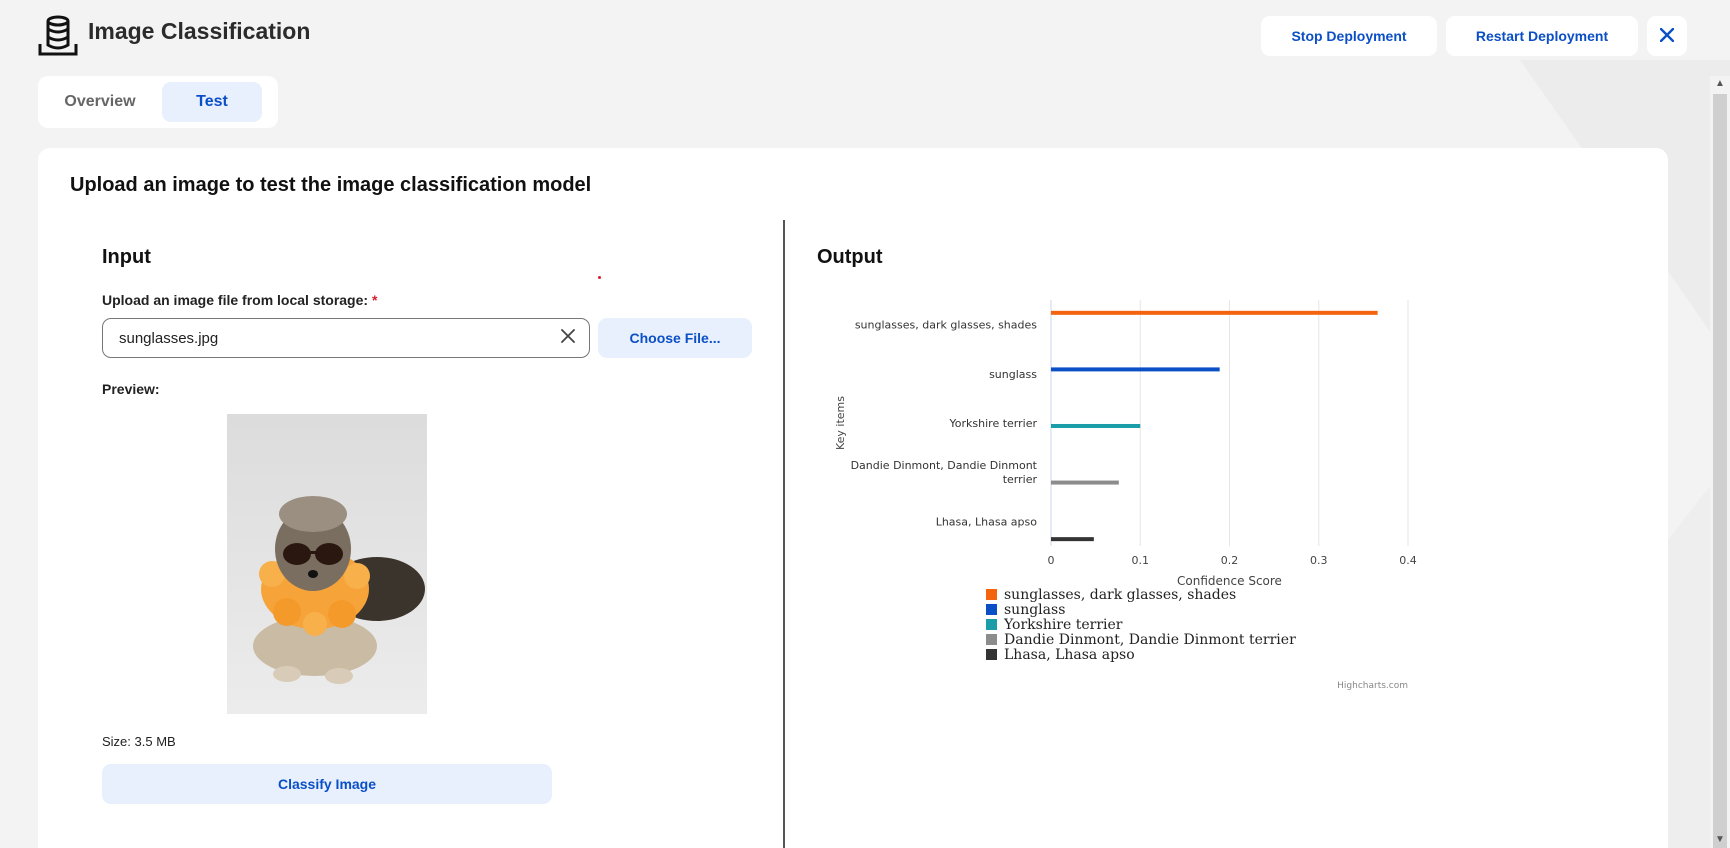 The width and height of the screenshot is (1730, 848). Describe the element at coordinates (987, 521) in the screenshot. I see `y-category-label: Lhasa, Lhasa apso` at that location.